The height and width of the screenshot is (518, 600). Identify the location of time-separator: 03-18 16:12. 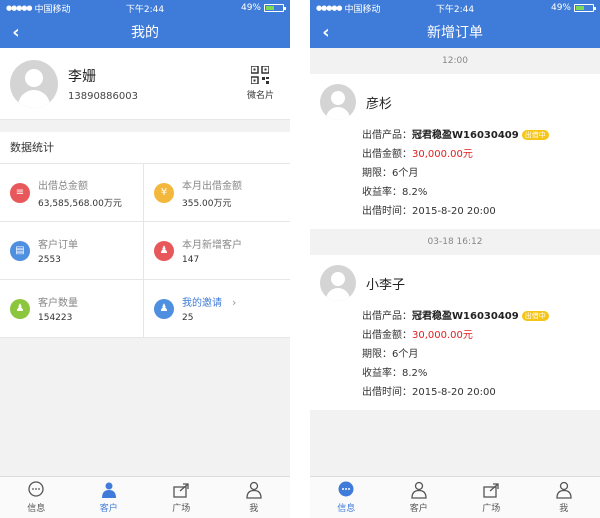
(455, 242).